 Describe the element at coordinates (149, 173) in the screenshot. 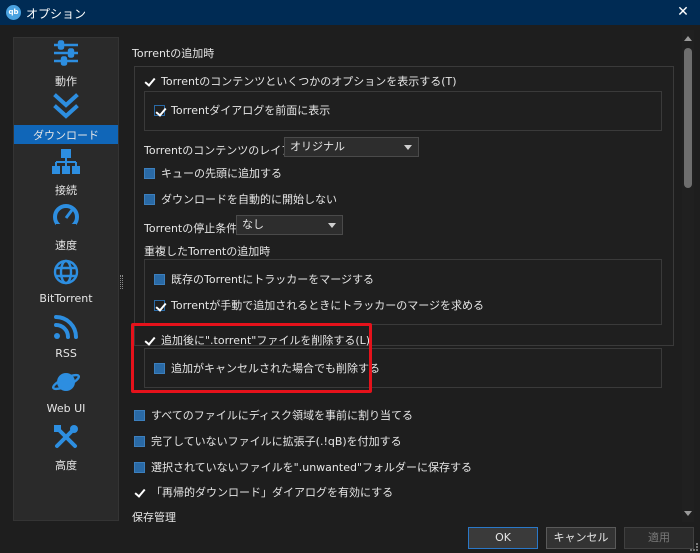

I see `queue-top-checkbox` at that location.